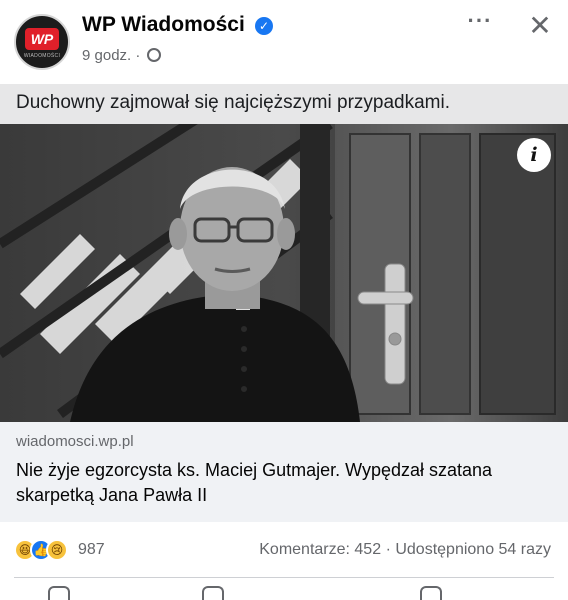 This screenshot has height=600, width=568. I want to click on link-domain: wiadomosci.wp.pl, so click(75, 441).